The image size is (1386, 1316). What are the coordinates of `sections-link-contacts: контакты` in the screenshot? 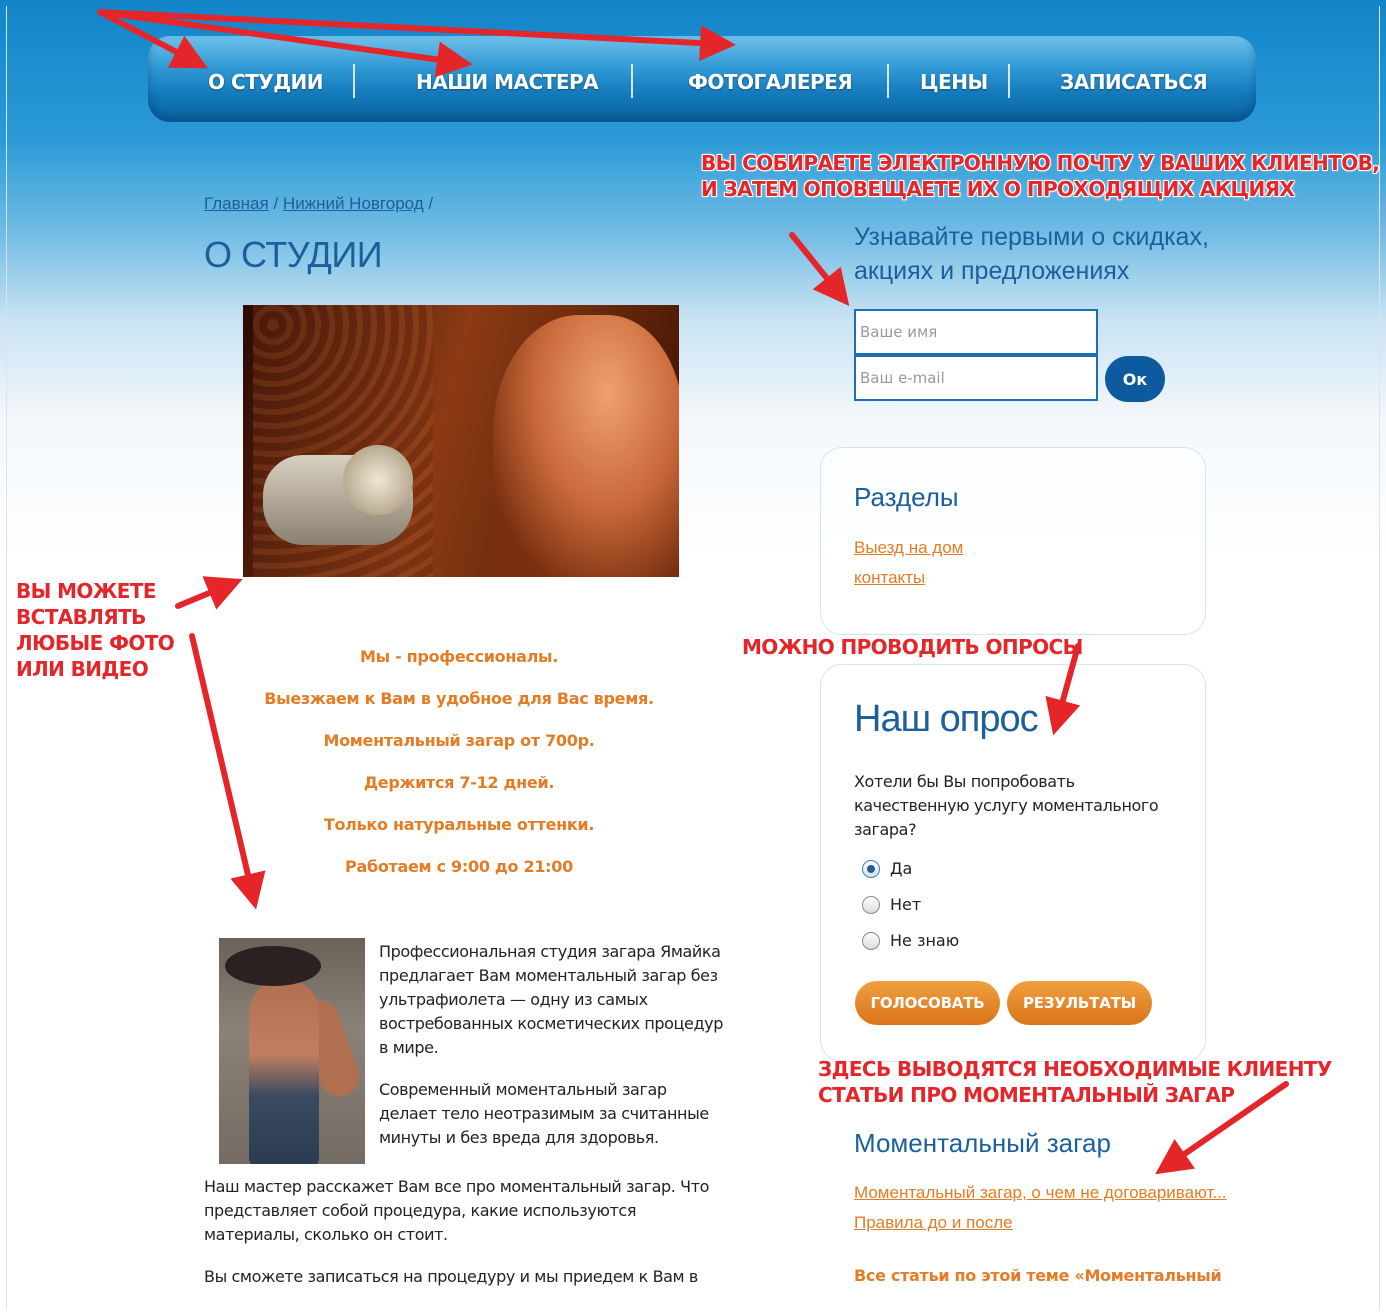 It's located at (889, 578).